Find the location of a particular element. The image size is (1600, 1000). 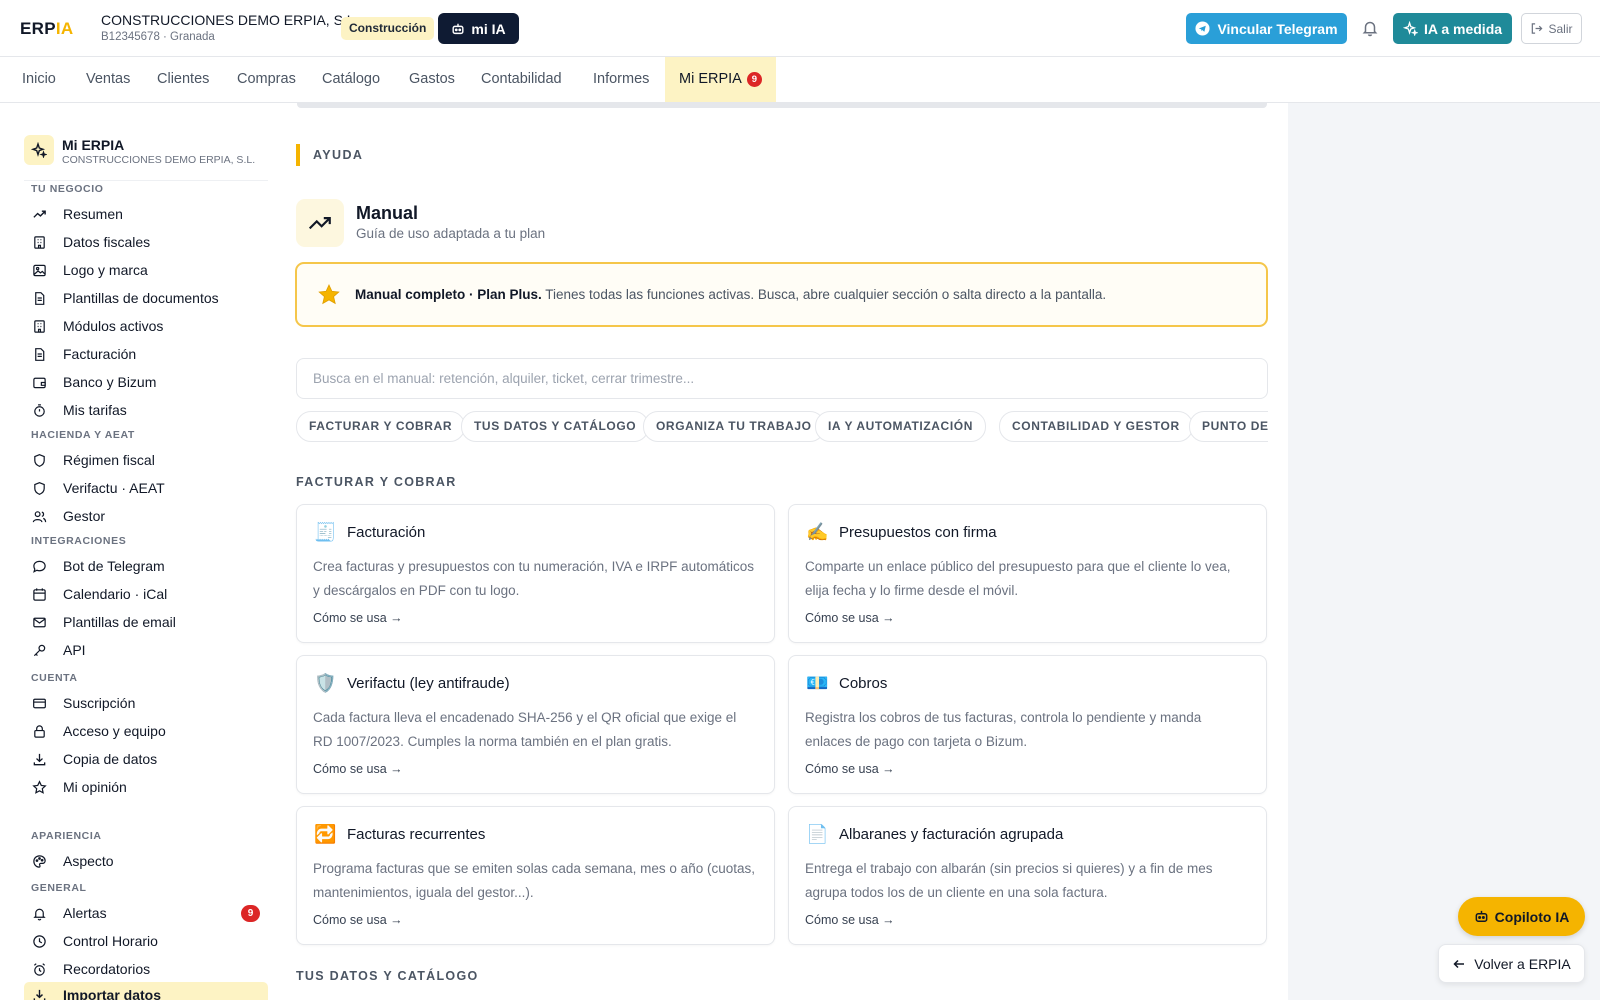

chip-organiza-trabajo: ORGANIZA TU TRABAJO is located at coordinates (734, 426).